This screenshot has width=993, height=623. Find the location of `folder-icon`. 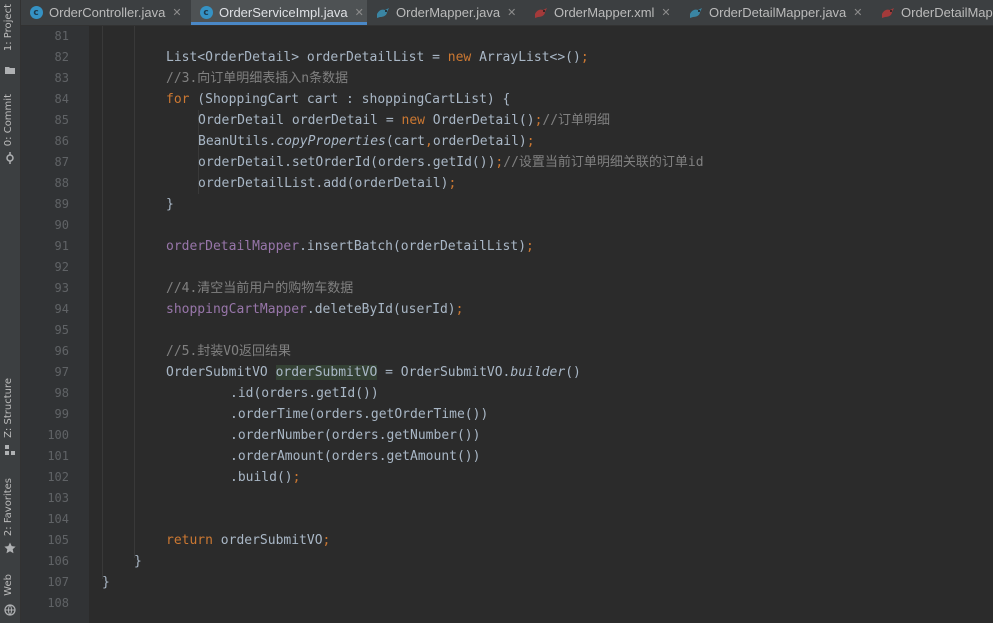

folder-icon is located at coordinates (10, 70).